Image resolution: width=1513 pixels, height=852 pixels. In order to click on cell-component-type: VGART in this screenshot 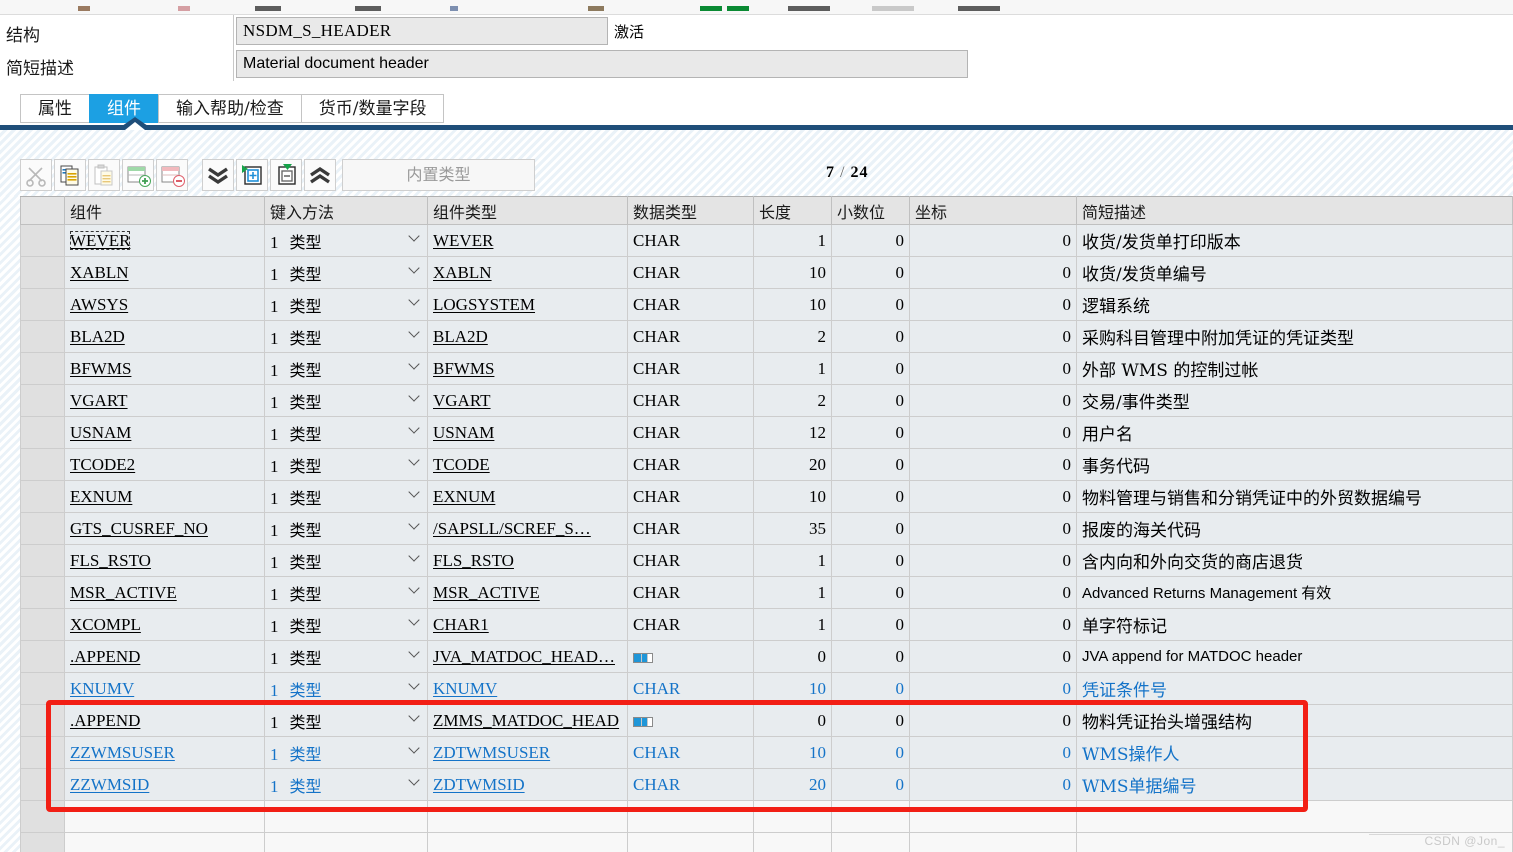, I will do `click(527, 400)`.